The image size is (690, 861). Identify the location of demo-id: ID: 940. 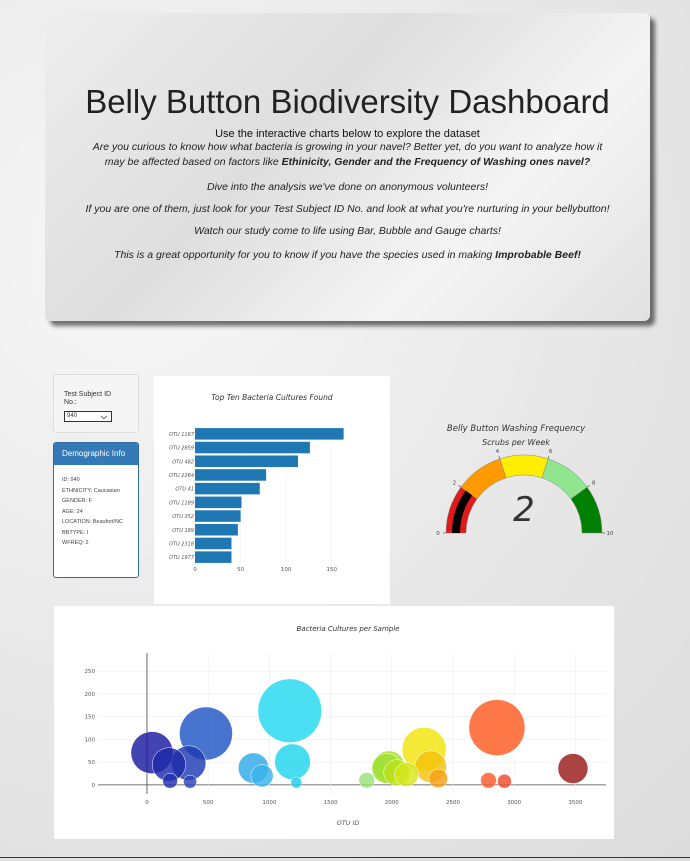
(71, 480).